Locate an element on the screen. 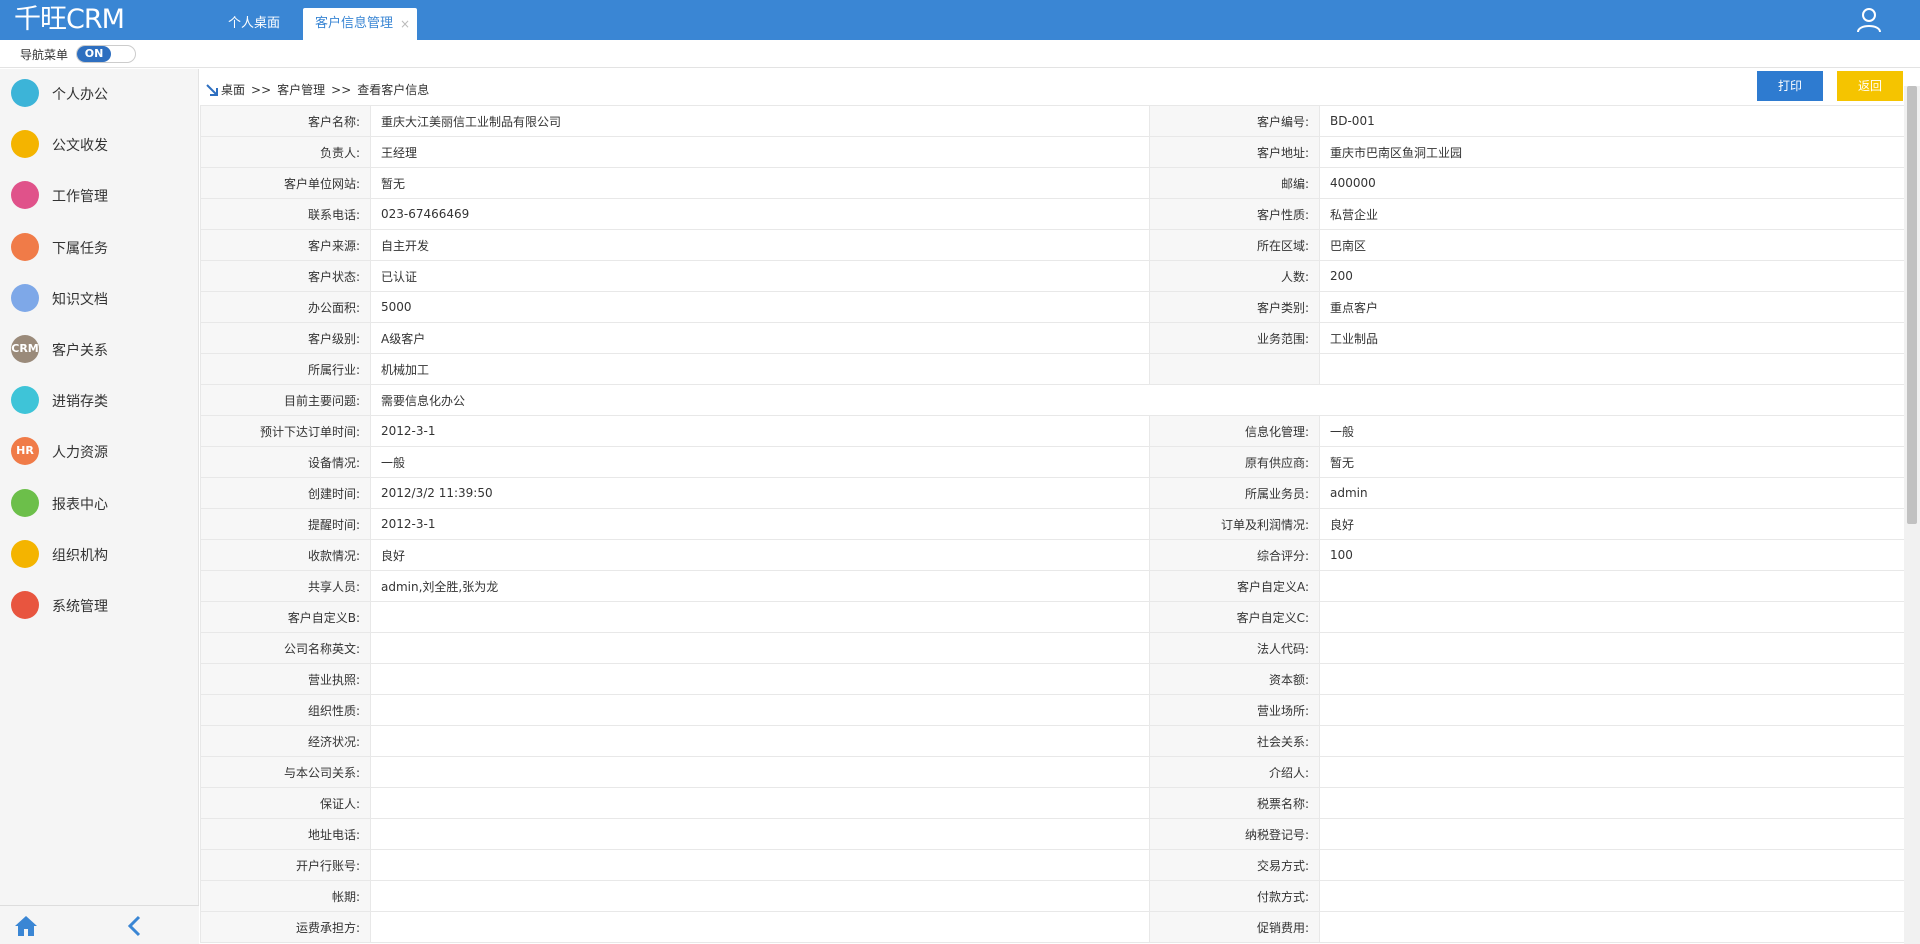 This screenshot has width=1920, height=944. sidebar-item: 公文收发 is located at coordinates (99, 144).